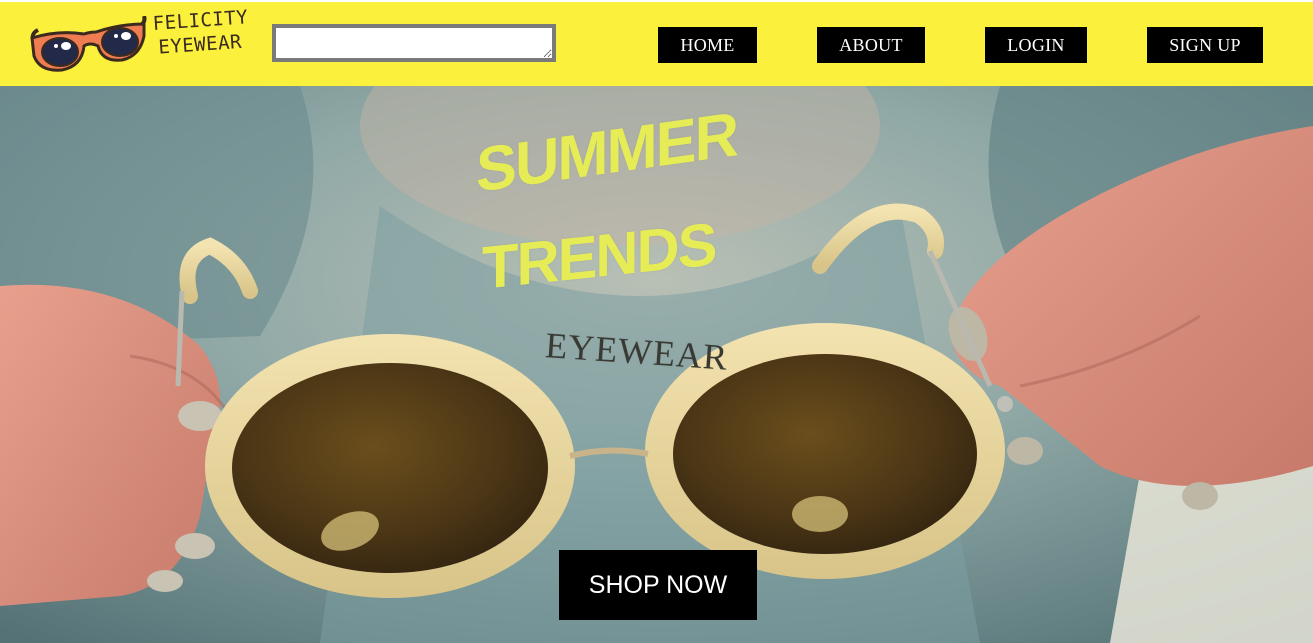  What do you see at coordinates (599, 256) in the screenshot?
I see `hero-title-trends: TRENDS` at bounding box center [599, 256].